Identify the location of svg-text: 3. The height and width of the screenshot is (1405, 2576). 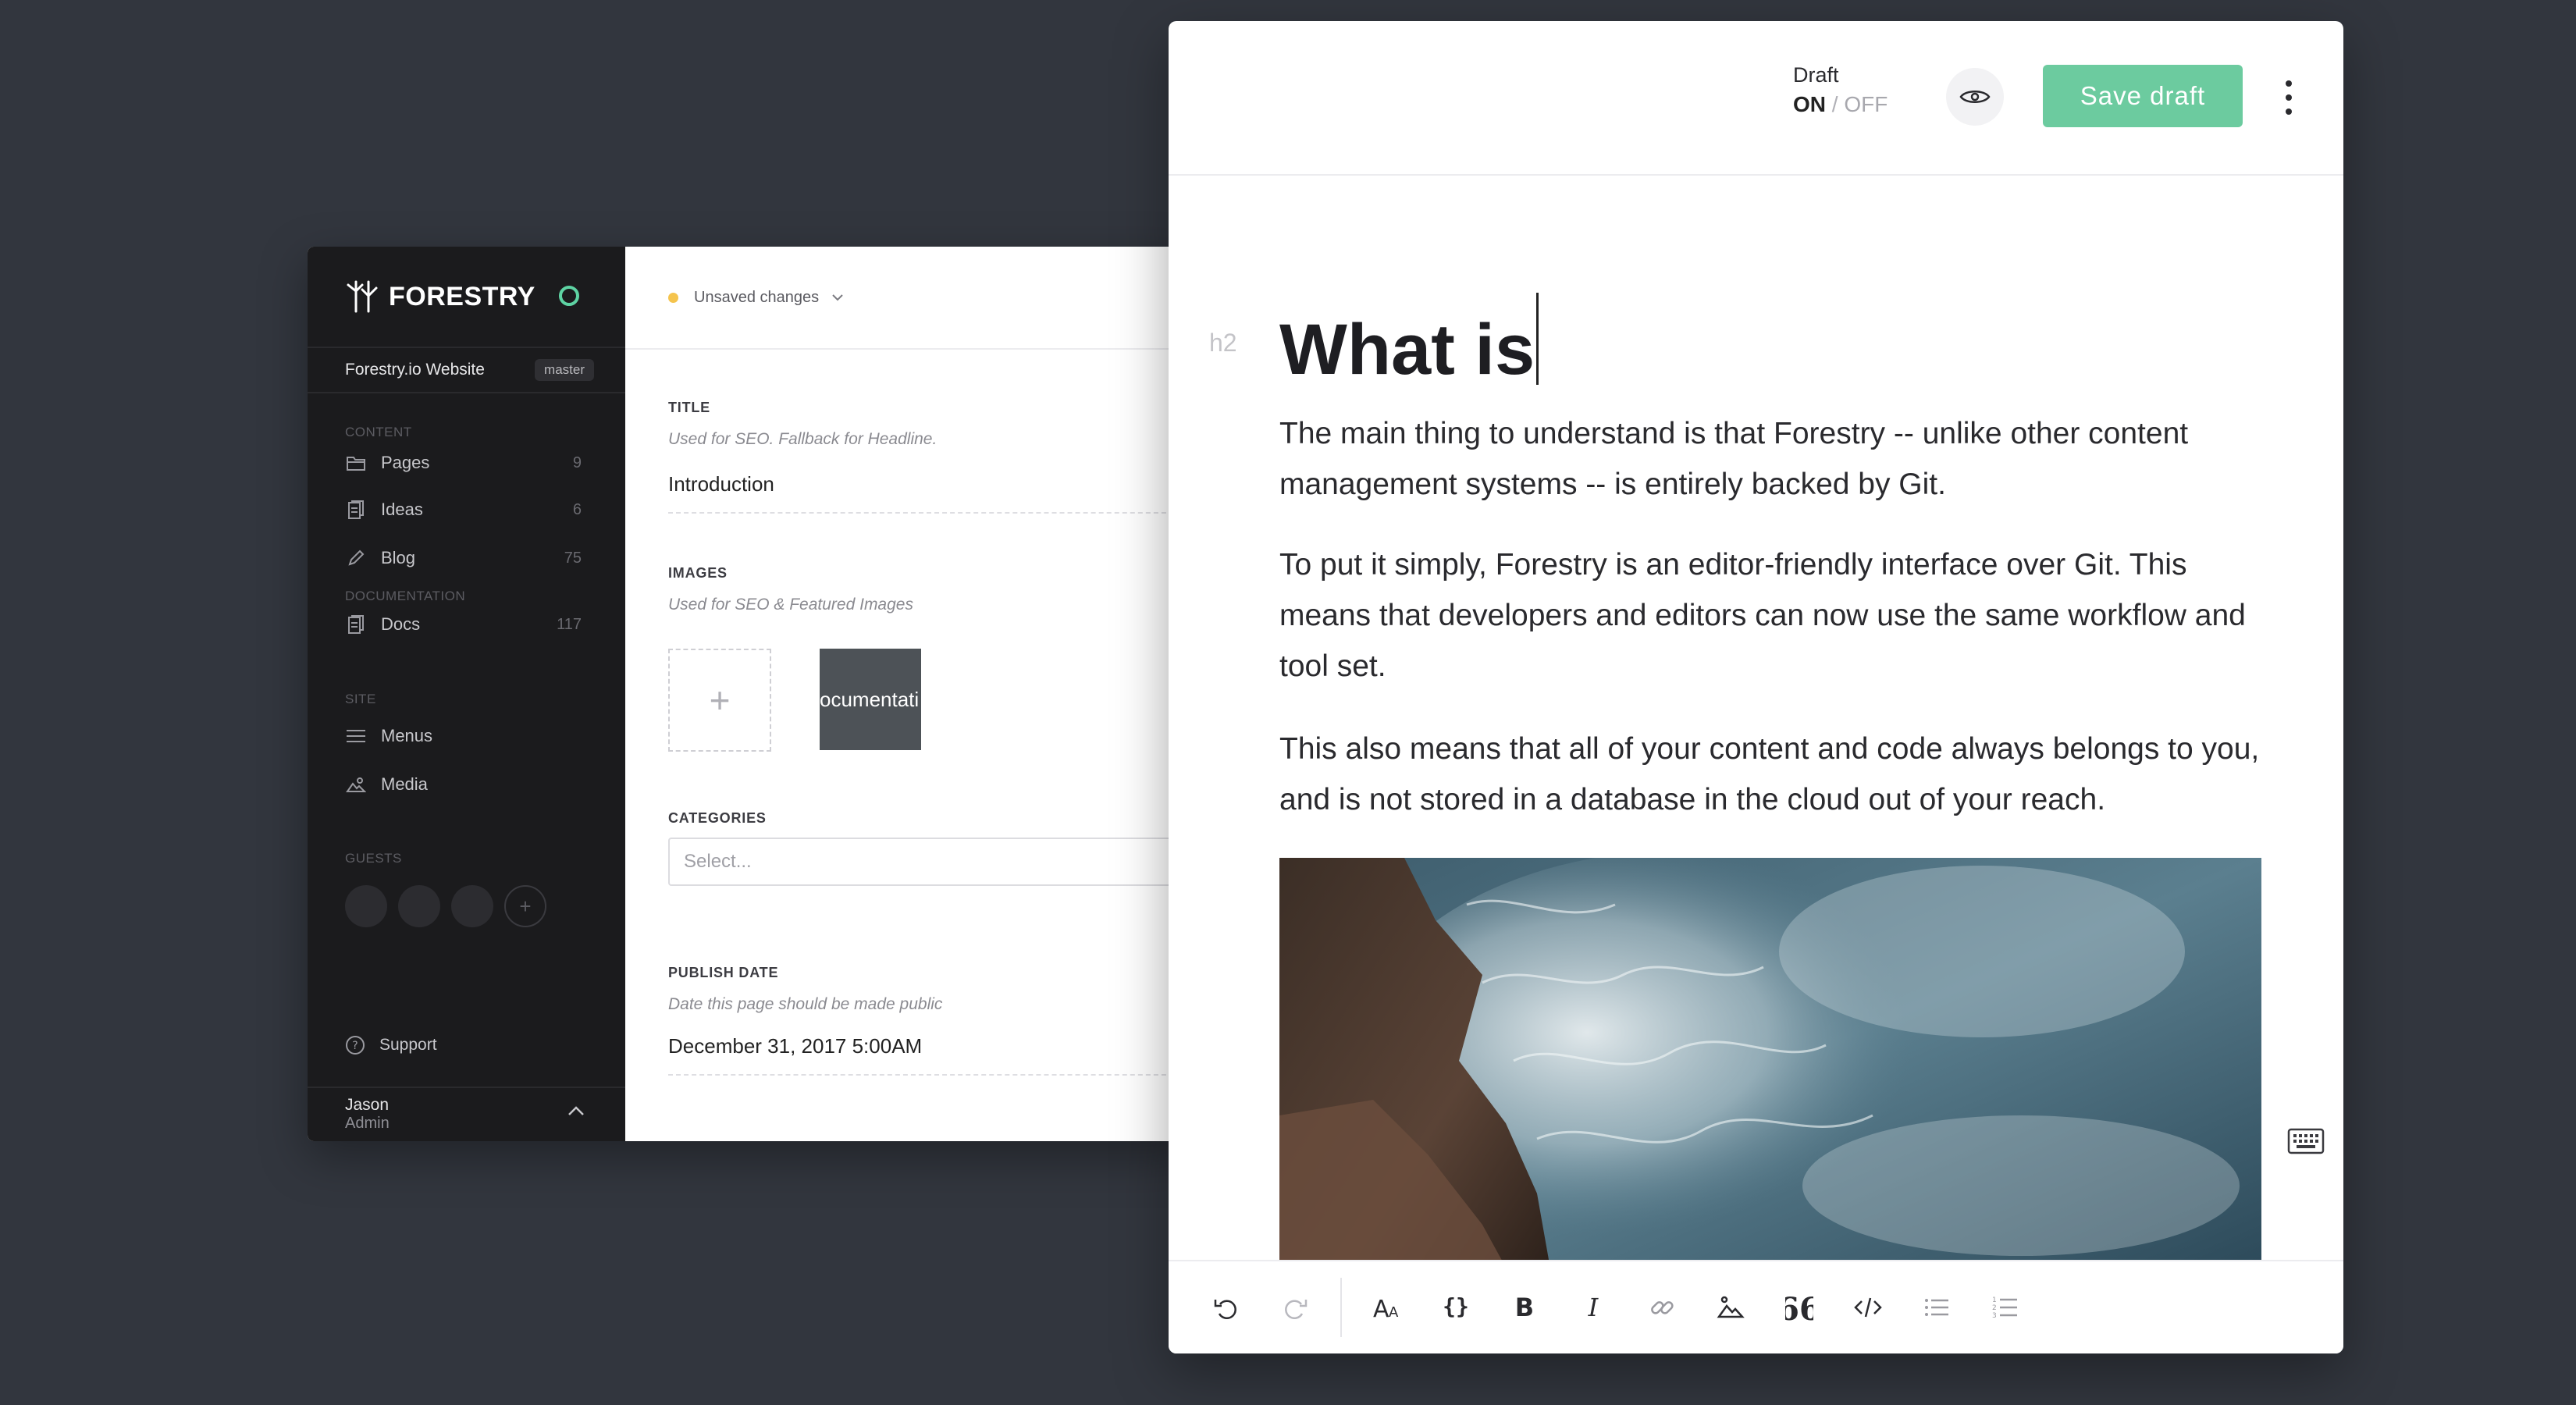
(1995, 1316).